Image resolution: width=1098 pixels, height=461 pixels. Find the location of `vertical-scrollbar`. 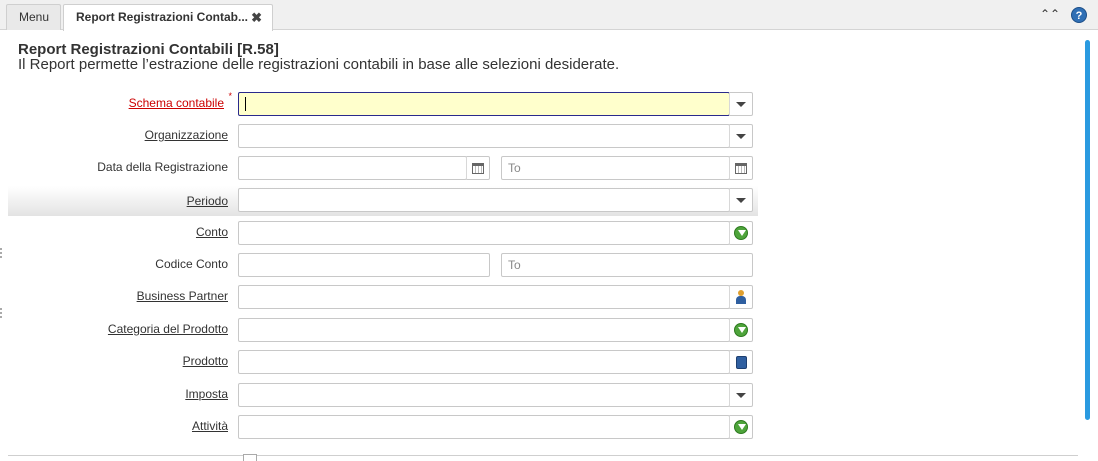

vertical-scrollbar is located at coordinates (1087, 230).